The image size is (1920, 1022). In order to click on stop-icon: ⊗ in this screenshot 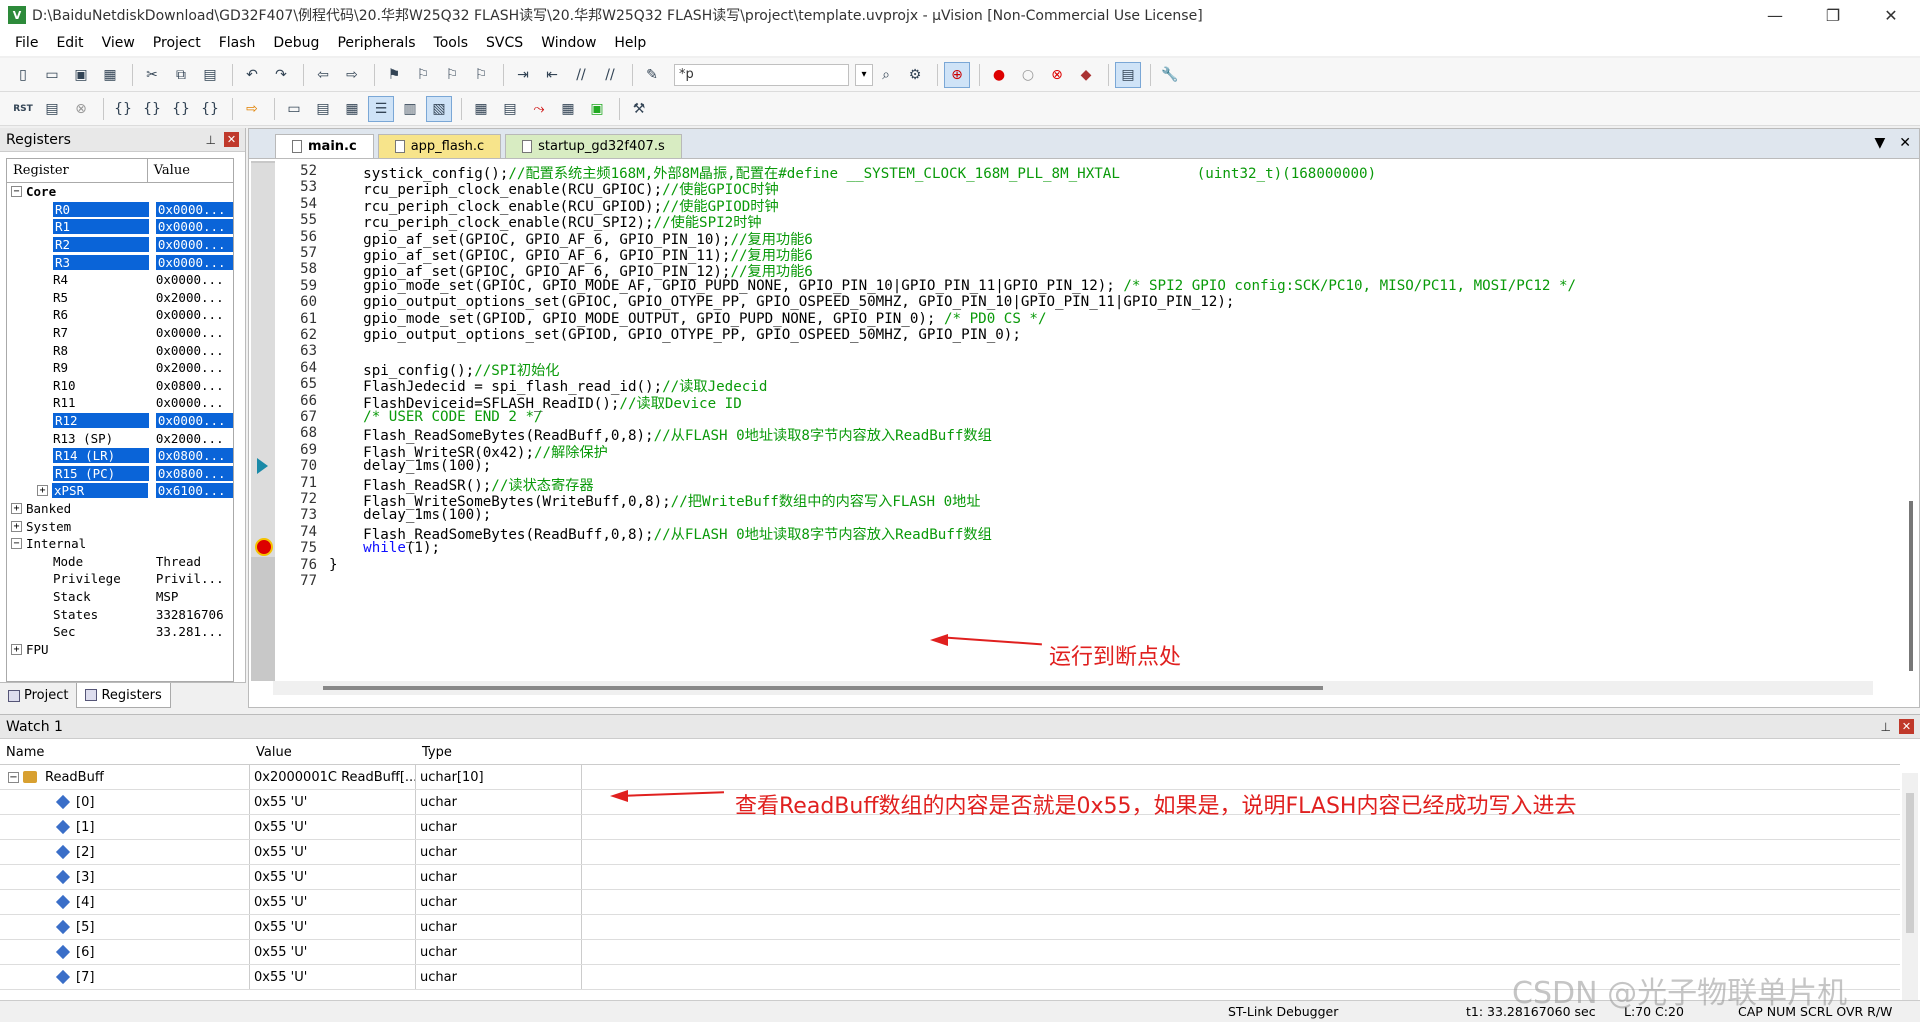, I will do `click(81, 109)`.